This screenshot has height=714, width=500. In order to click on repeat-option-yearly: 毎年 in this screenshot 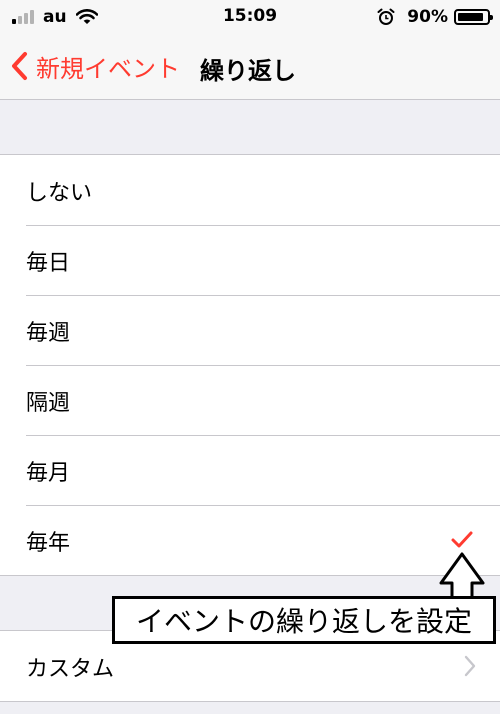, I will do `click(250, 540)`.